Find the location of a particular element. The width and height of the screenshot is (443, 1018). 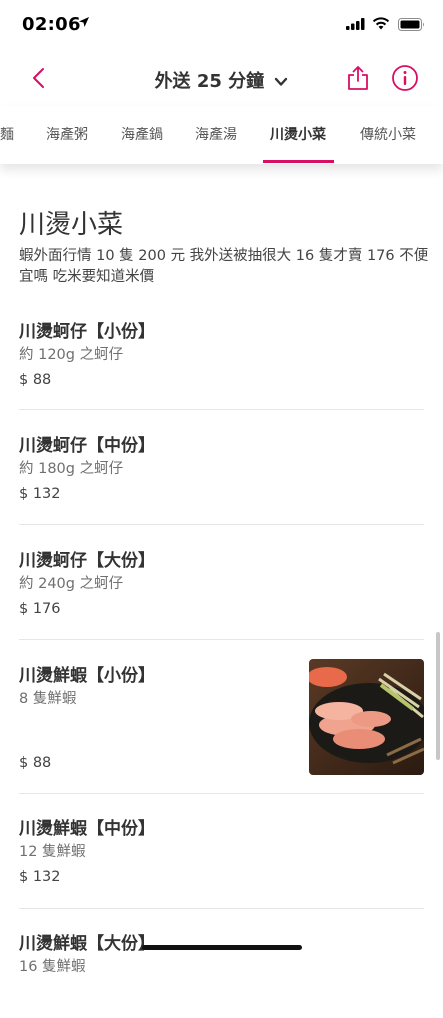

tab-seafood-hotpot: 海產鍋 is located at coordinates (142, 134).